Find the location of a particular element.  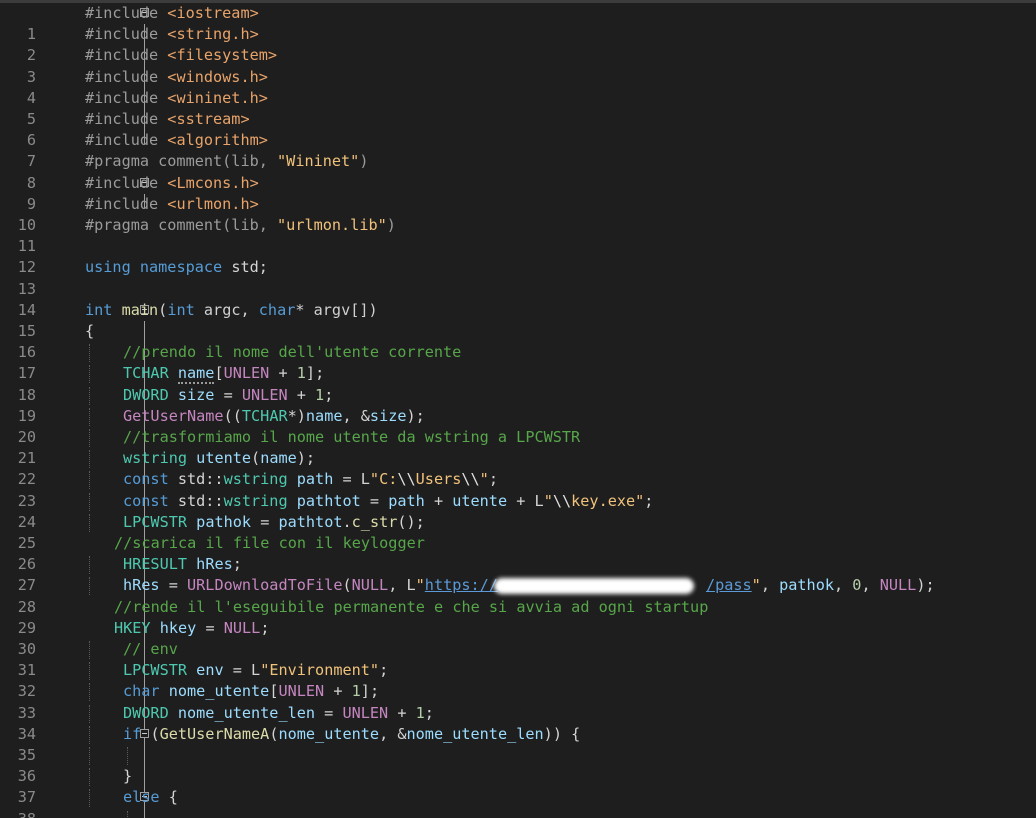

code-line-31: 31 // env is located at coordinates (518, 659).